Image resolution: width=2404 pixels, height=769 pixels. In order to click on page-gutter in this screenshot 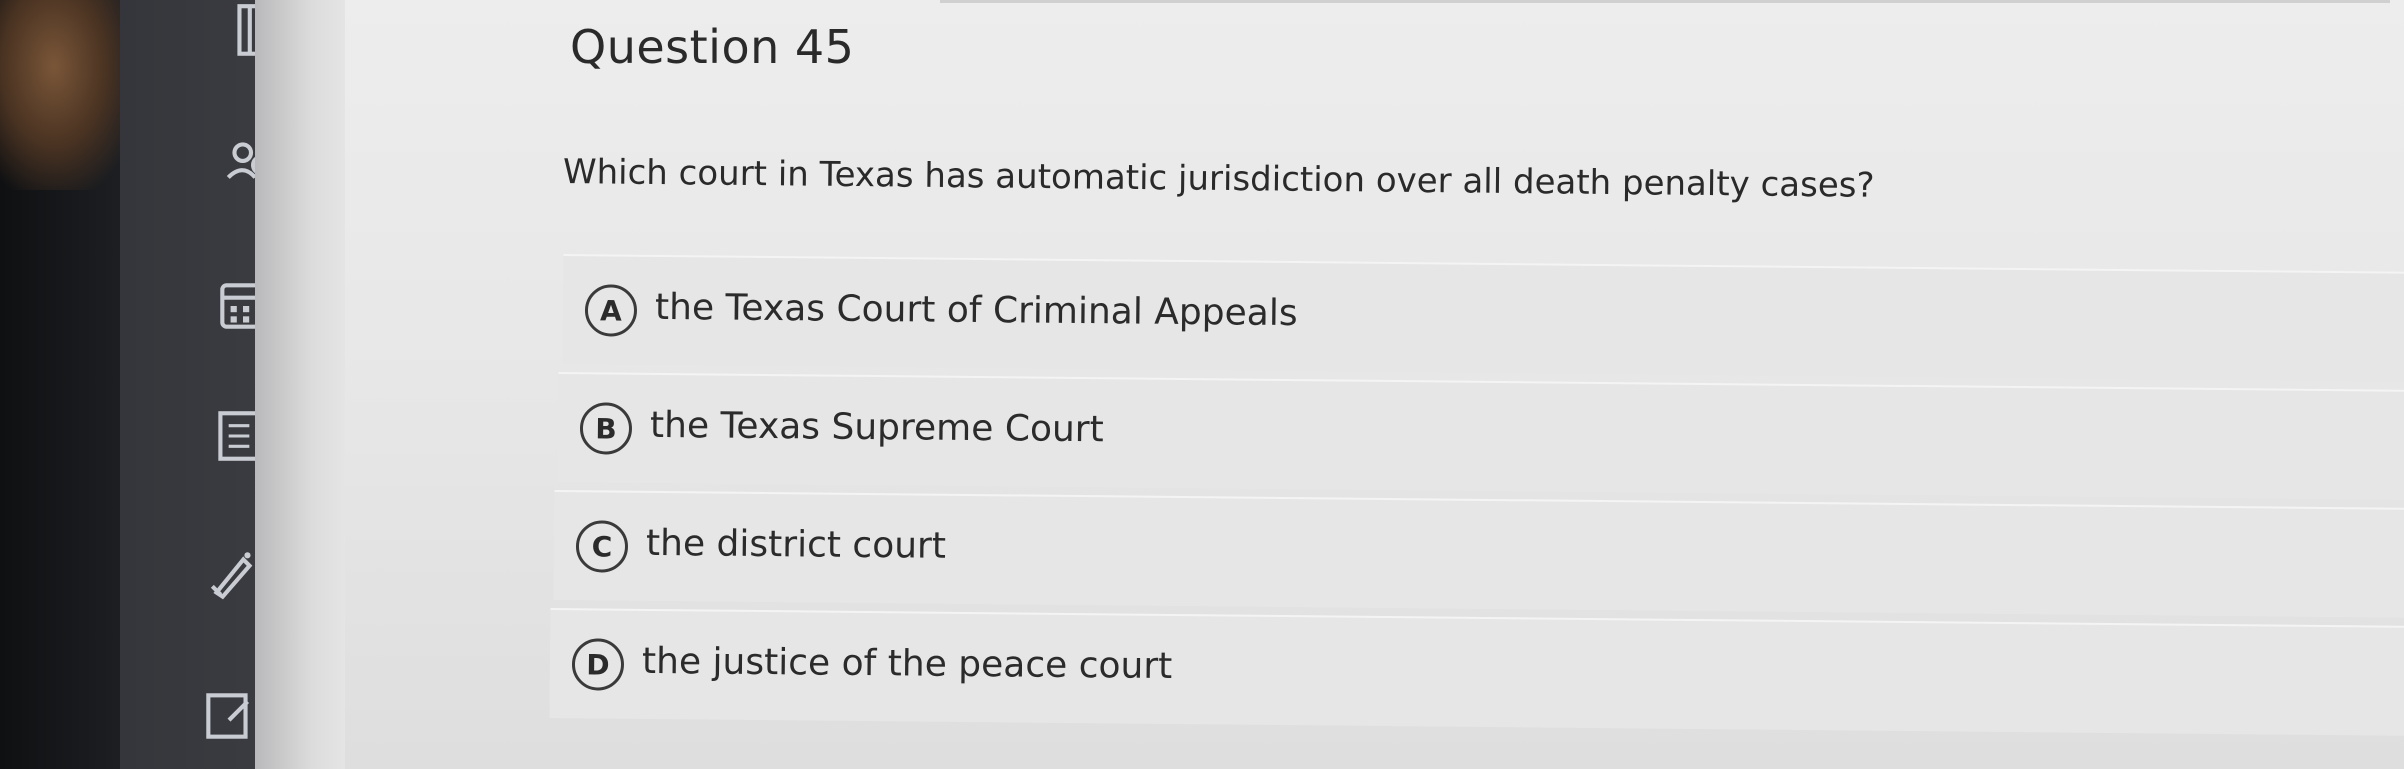, I will do `click(302, 384)`.